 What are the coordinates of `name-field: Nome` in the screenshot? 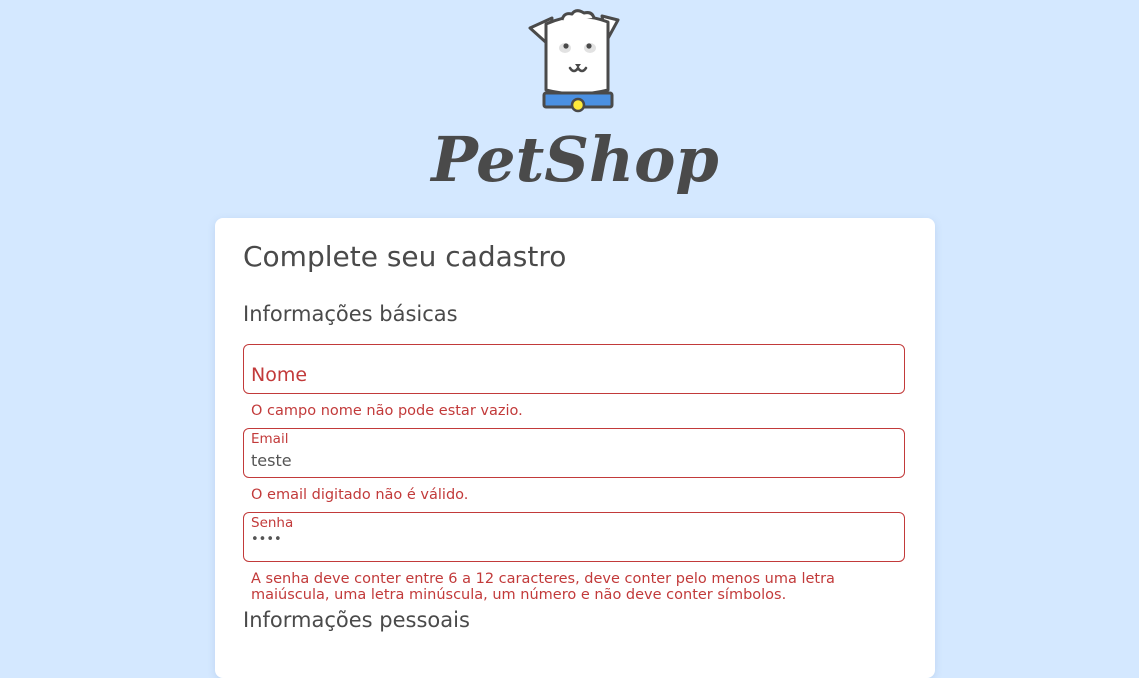 It's located at (574, 369).